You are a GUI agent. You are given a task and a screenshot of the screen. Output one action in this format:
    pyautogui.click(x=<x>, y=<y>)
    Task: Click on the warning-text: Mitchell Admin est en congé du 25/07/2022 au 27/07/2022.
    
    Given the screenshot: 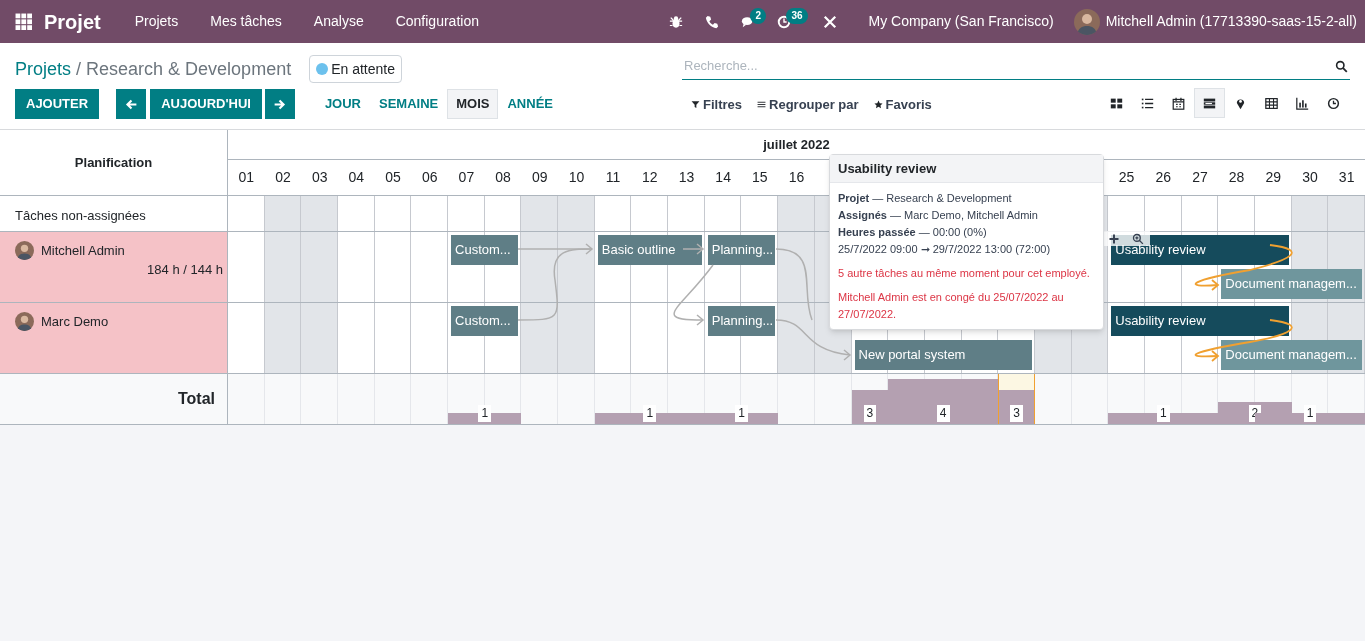 What is the action you would take?
    pyautogui.click(x=951, y=306)
    